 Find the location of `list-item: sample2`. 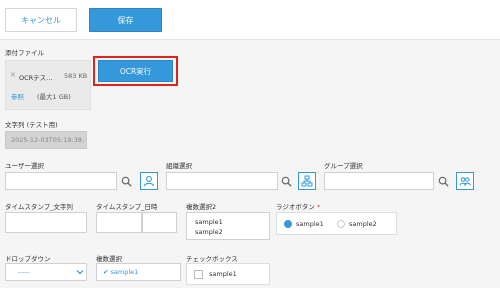

list-item: sample2 is located at coordinates (209, 232).